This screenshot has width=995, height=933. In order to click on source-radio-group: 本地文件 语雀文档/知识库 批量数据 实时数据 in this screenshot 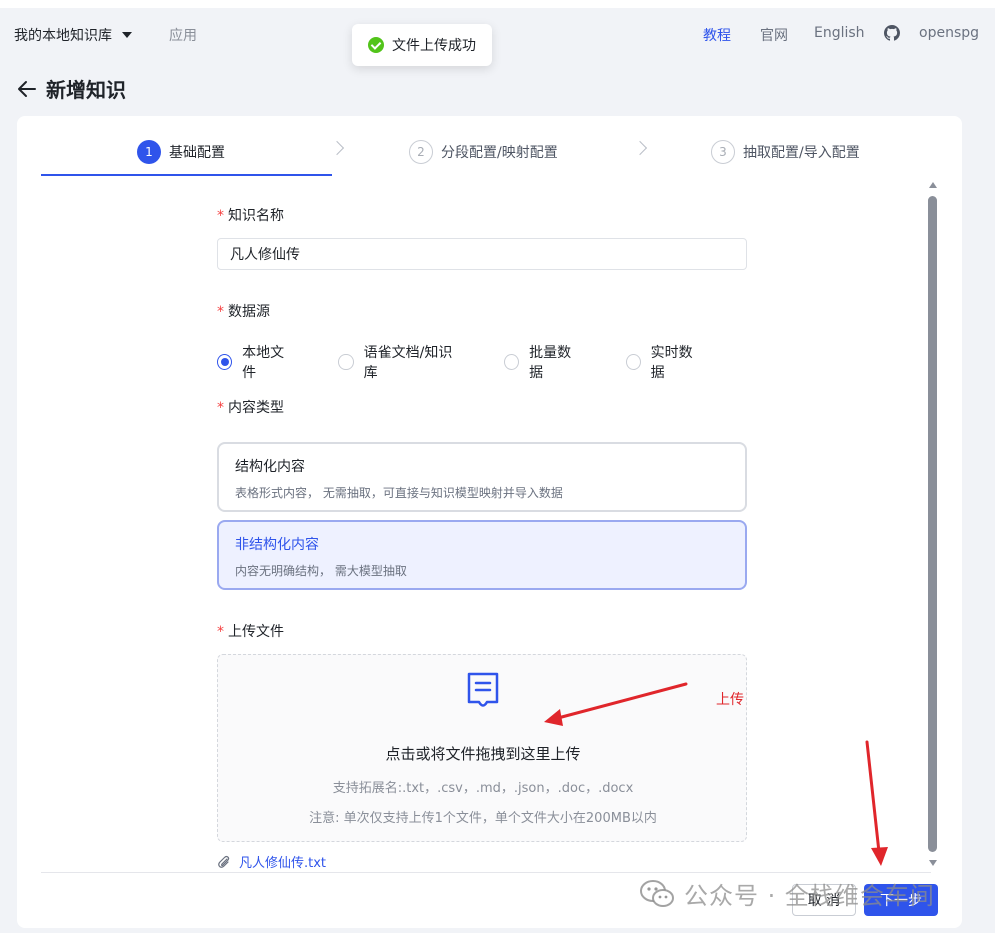, I will do `click(482, 362)`.